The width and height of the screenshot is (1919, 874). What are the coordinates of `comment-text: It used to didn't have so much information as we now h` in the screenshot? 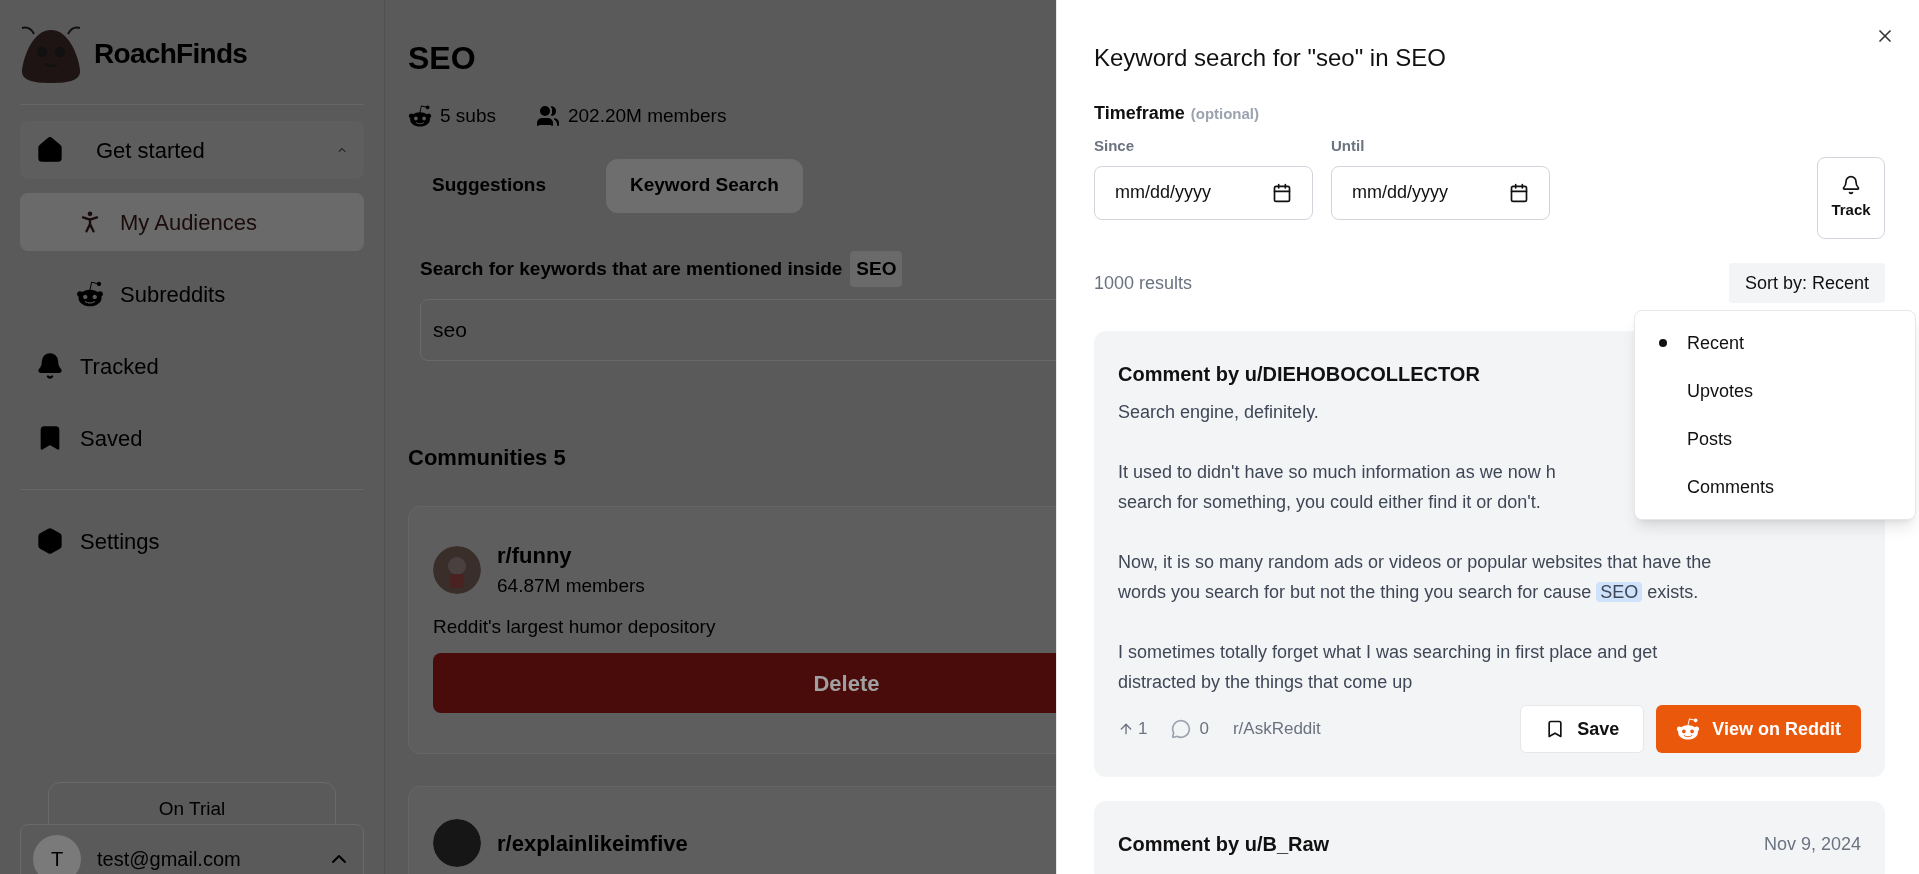 It's located at (1337, 472).